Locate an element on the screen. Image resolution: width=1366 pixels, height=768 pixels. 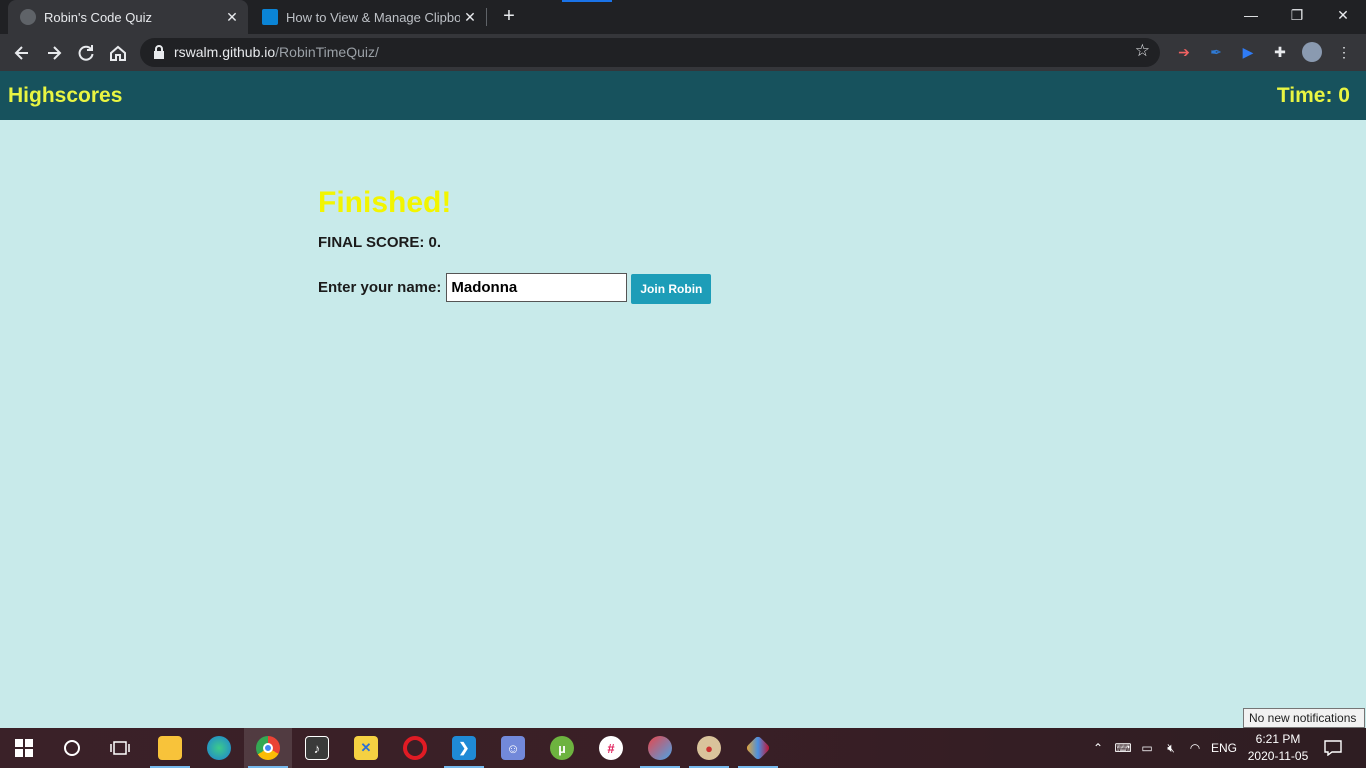
name-input is located at coordinates (537, 287).